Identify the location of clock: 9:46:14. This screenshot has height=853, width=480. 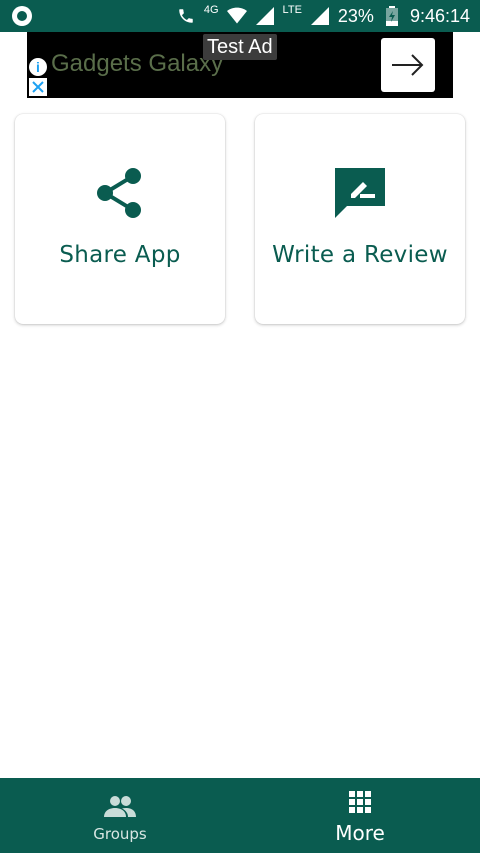
(439, 15).